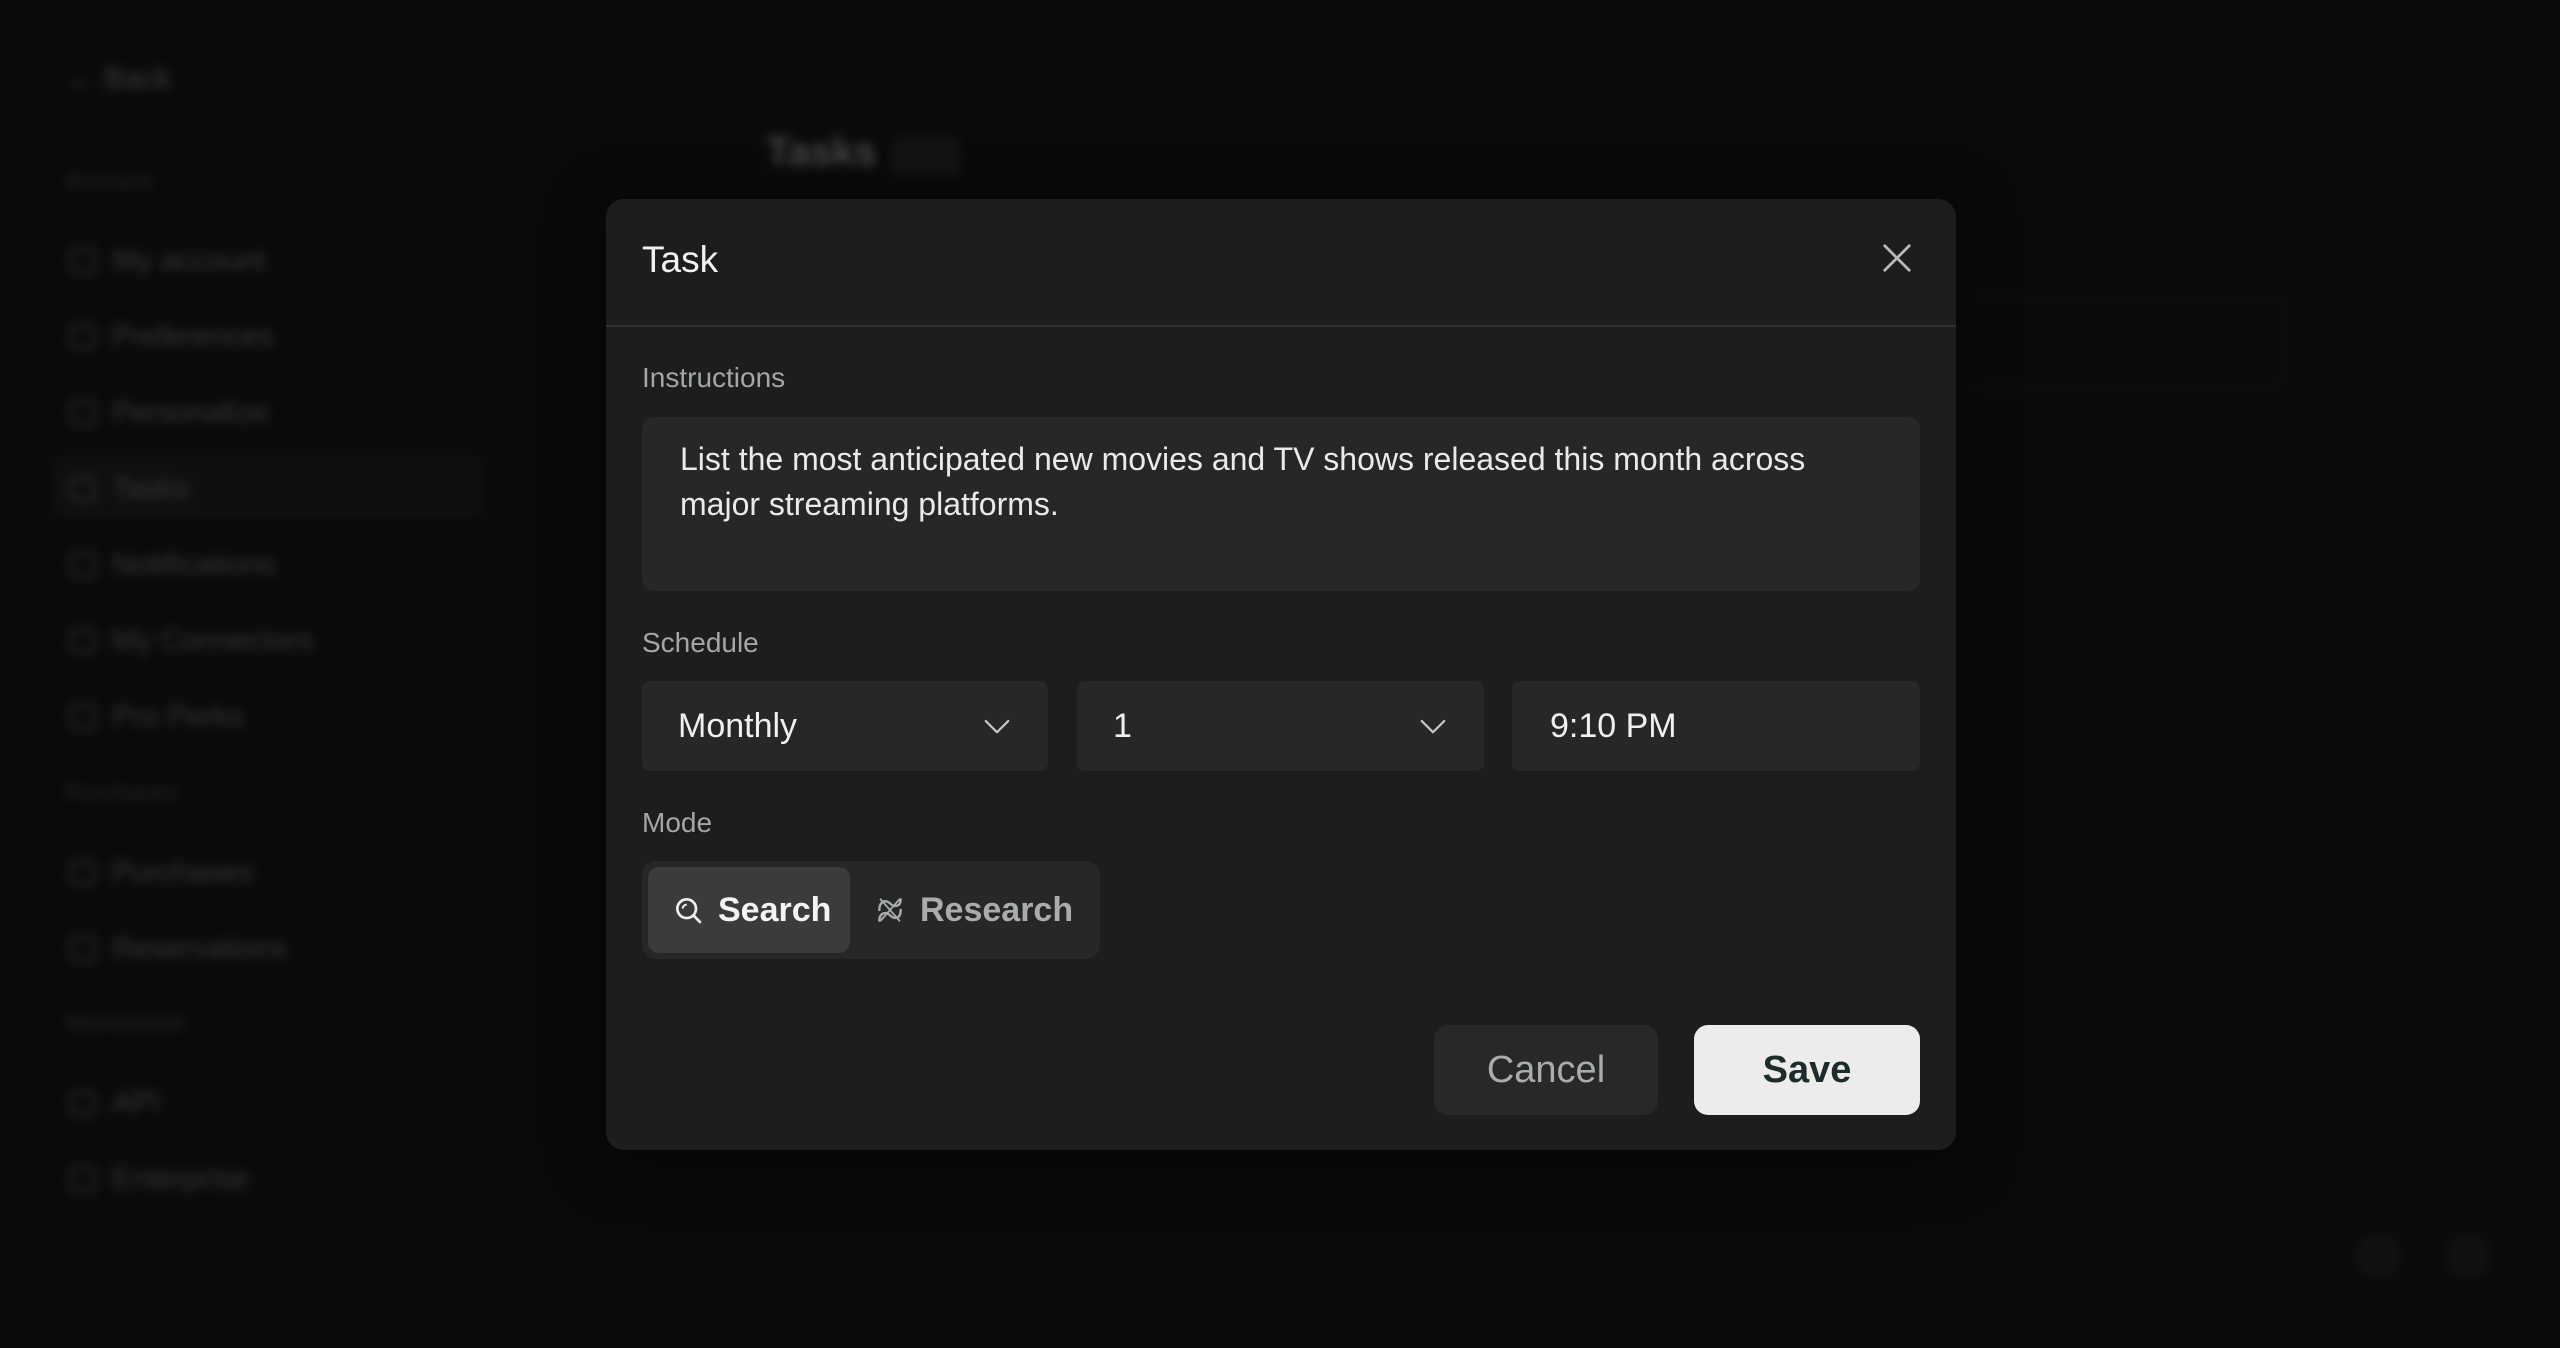 The width and height of the screenshot is (2560, 1348). Describe the element at coordinates (1280, 726) in the screenshot. I see `day-select: 1` at that location.